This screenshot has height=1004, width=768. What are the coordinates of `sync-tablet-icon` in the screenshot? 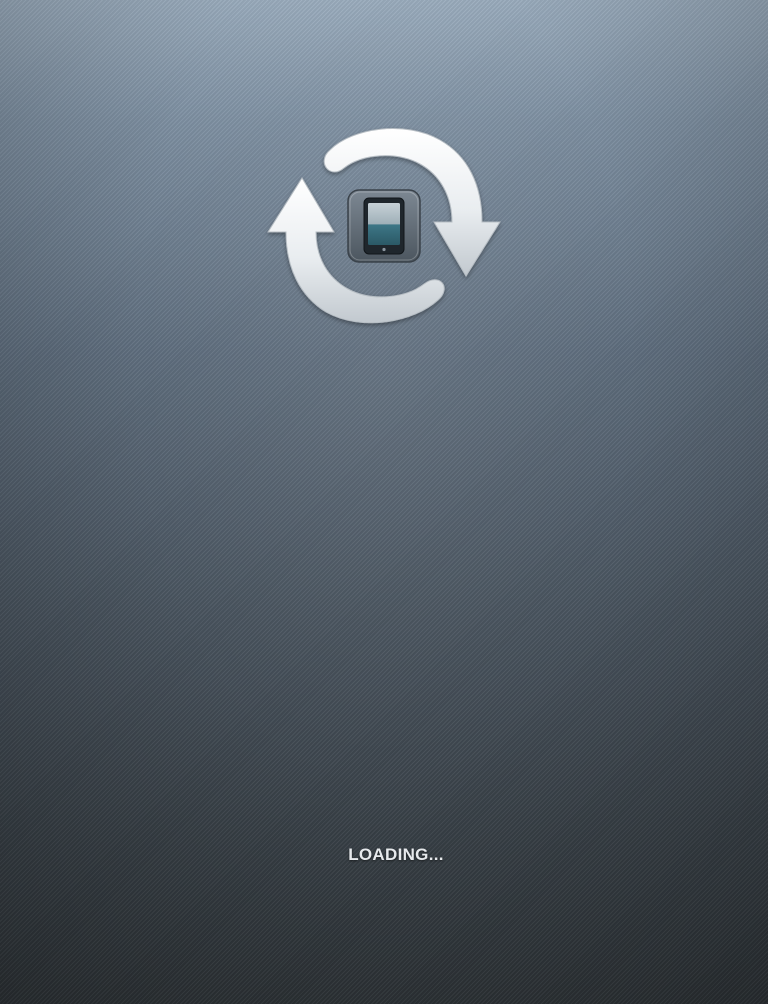 It's located at (384, 227).